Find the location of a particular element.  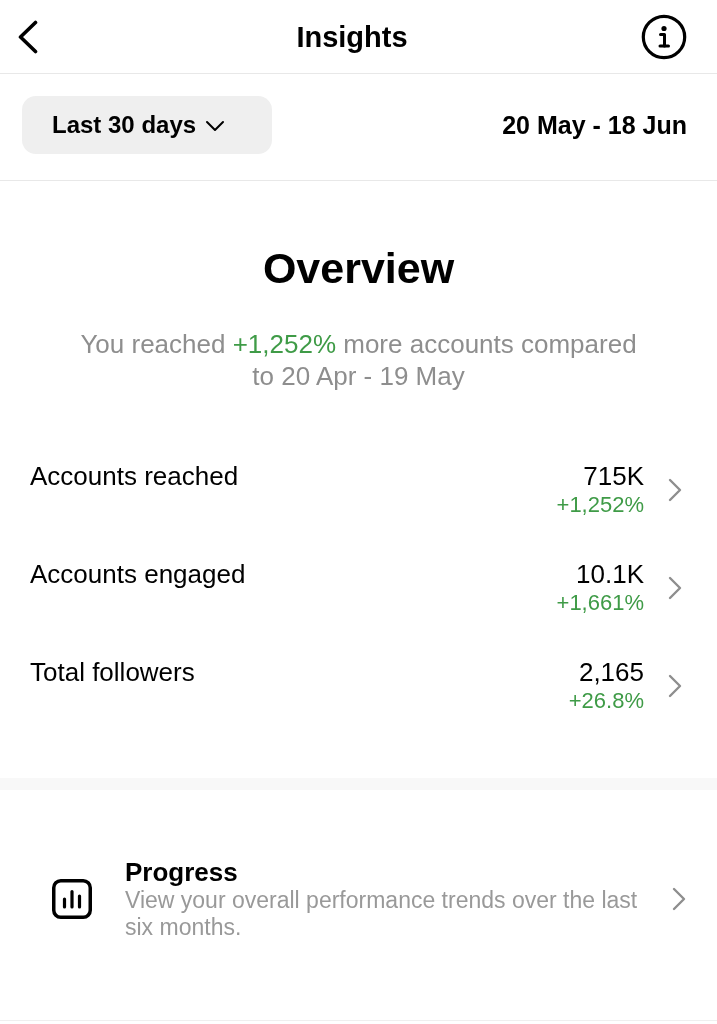

link-title: Progress is located at coordinates (393, 872).